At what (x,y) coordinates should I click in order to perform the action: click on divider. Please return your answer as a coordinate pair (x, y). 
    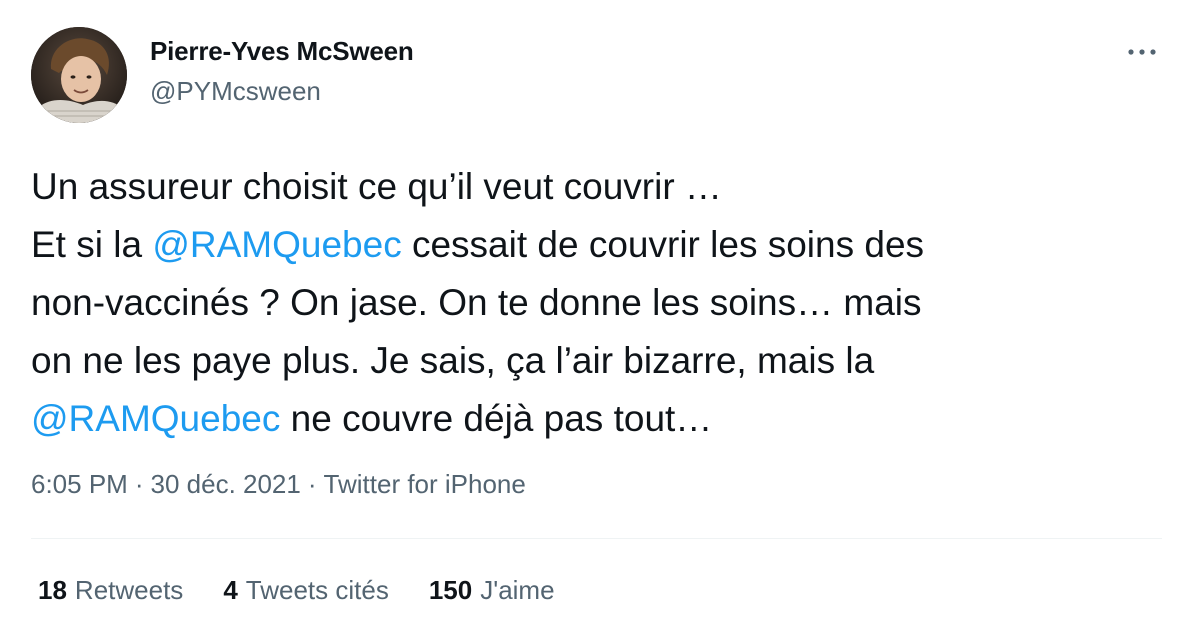
    Looking at the image, I should click on (596, 538).